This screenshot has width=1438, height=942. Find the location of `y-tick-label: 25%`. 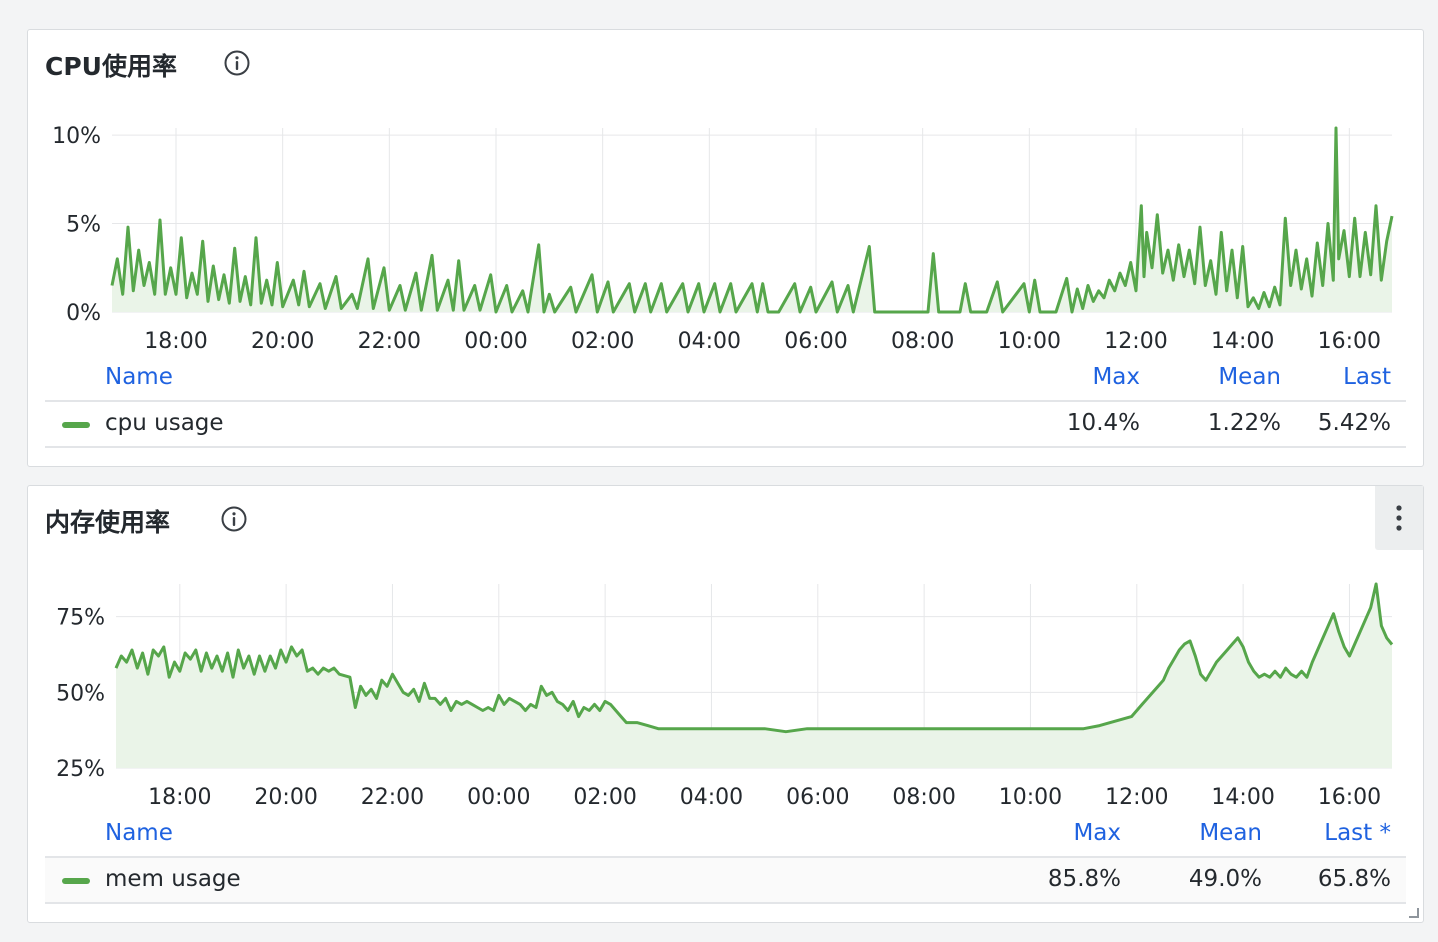

y-tick-label: 25% is located at coordinates (80, 769).